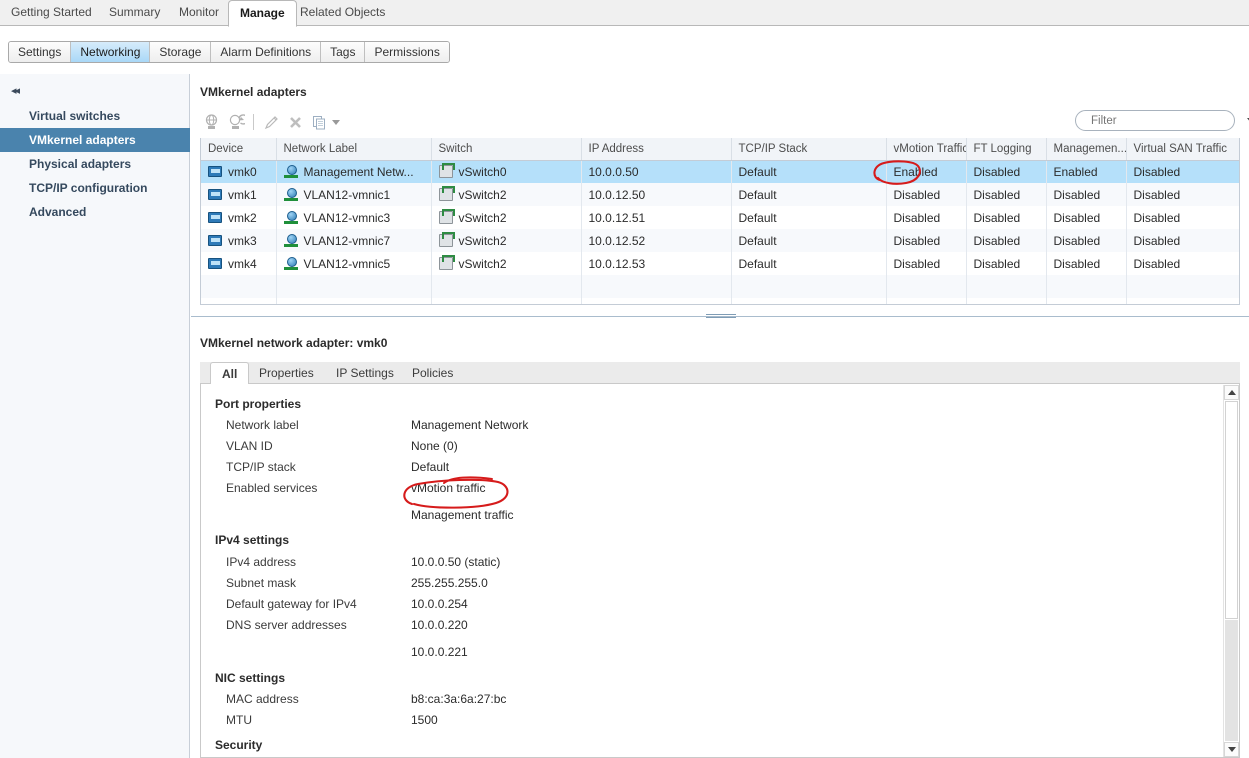 This screenshot has width=1249, height=758. I want to click on detail-tab-properties: Properties, so click(286, 373).